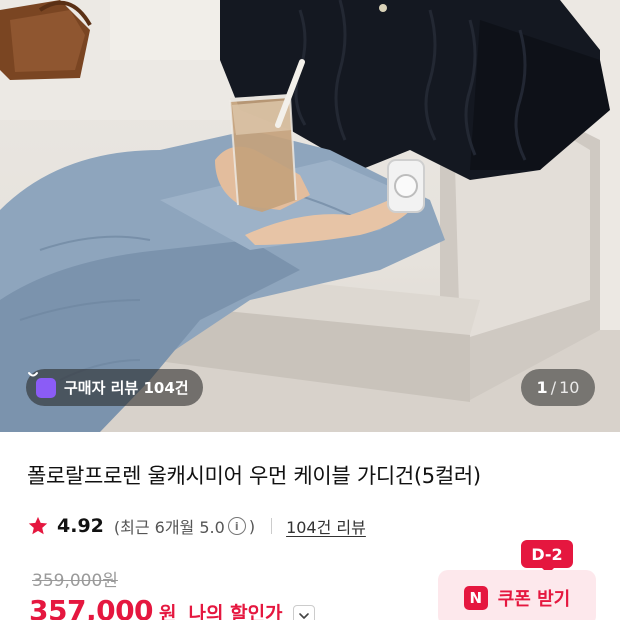  What do you see at coordinates (534, 599) in the screenshot?
I see `get-coupon-label: 쿠폰 받기` at bounding box center [534, 599].